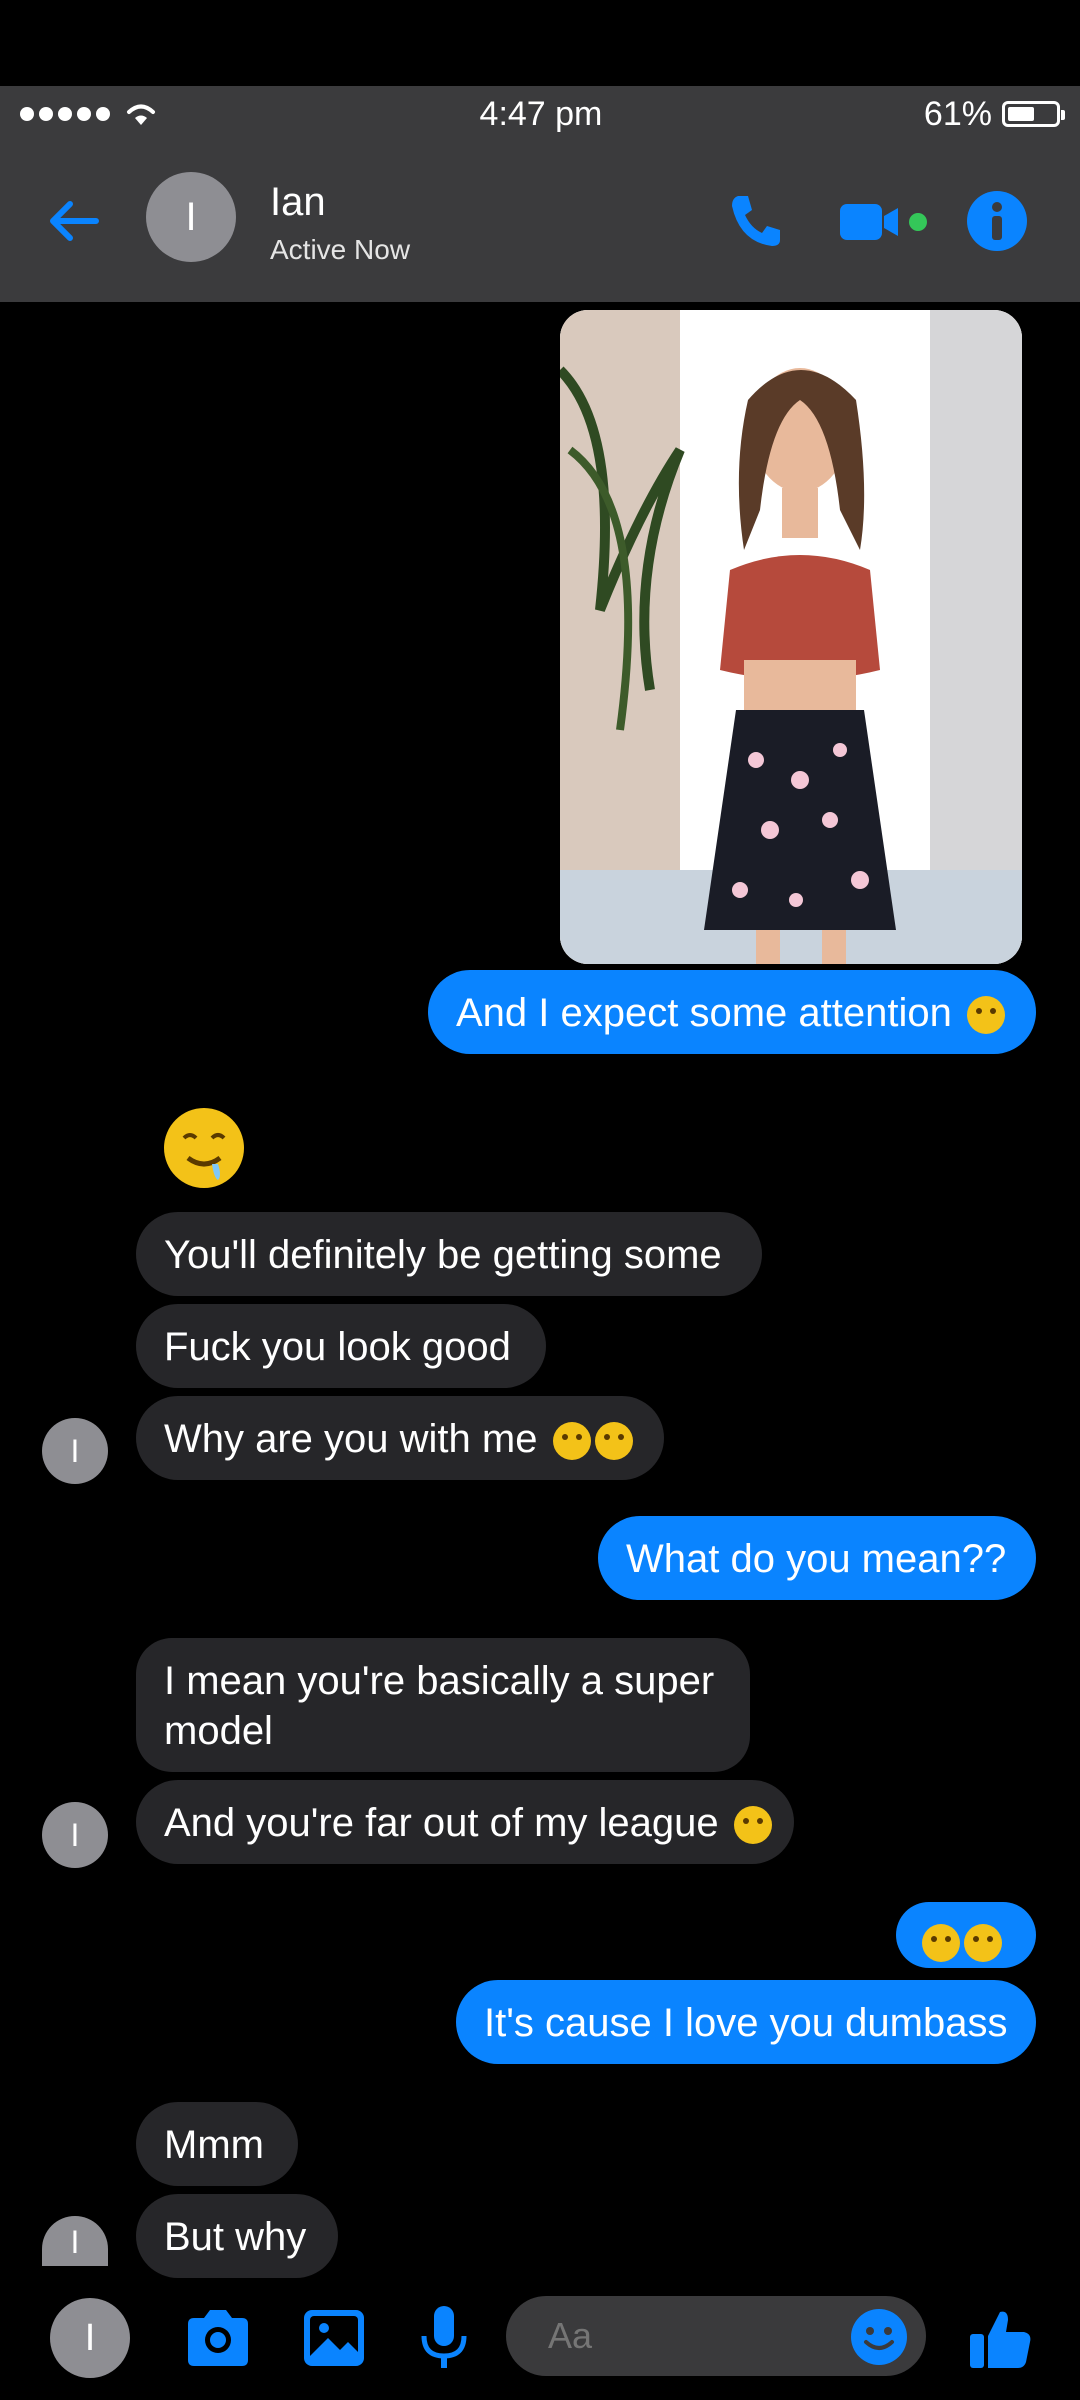  Describe the element at coordinates (704, 1013) in the screenshot. I see `message-text: And I expect some attention` at that location.